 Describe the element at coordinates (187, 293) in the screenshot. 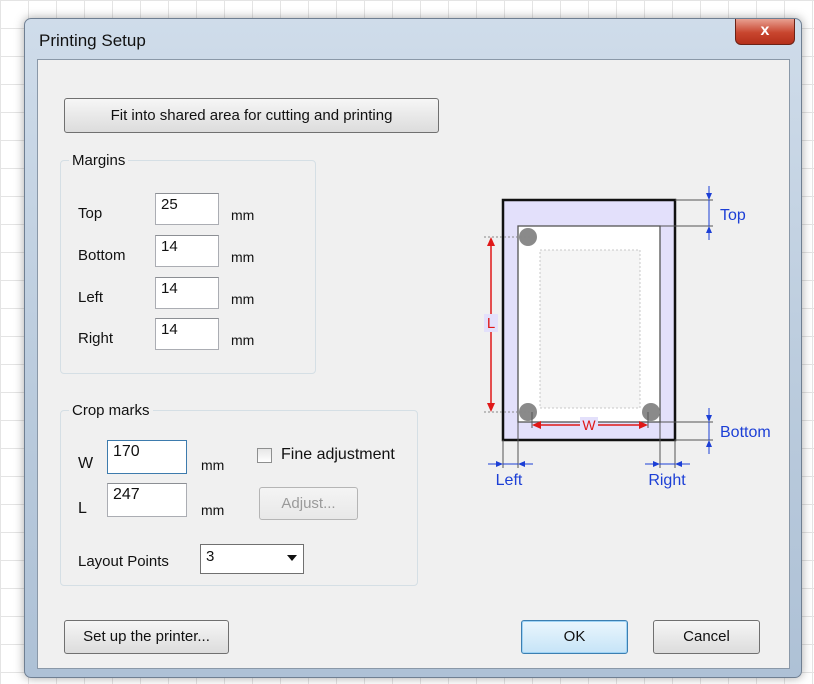

I see `left-margin-input: 14` at that location.